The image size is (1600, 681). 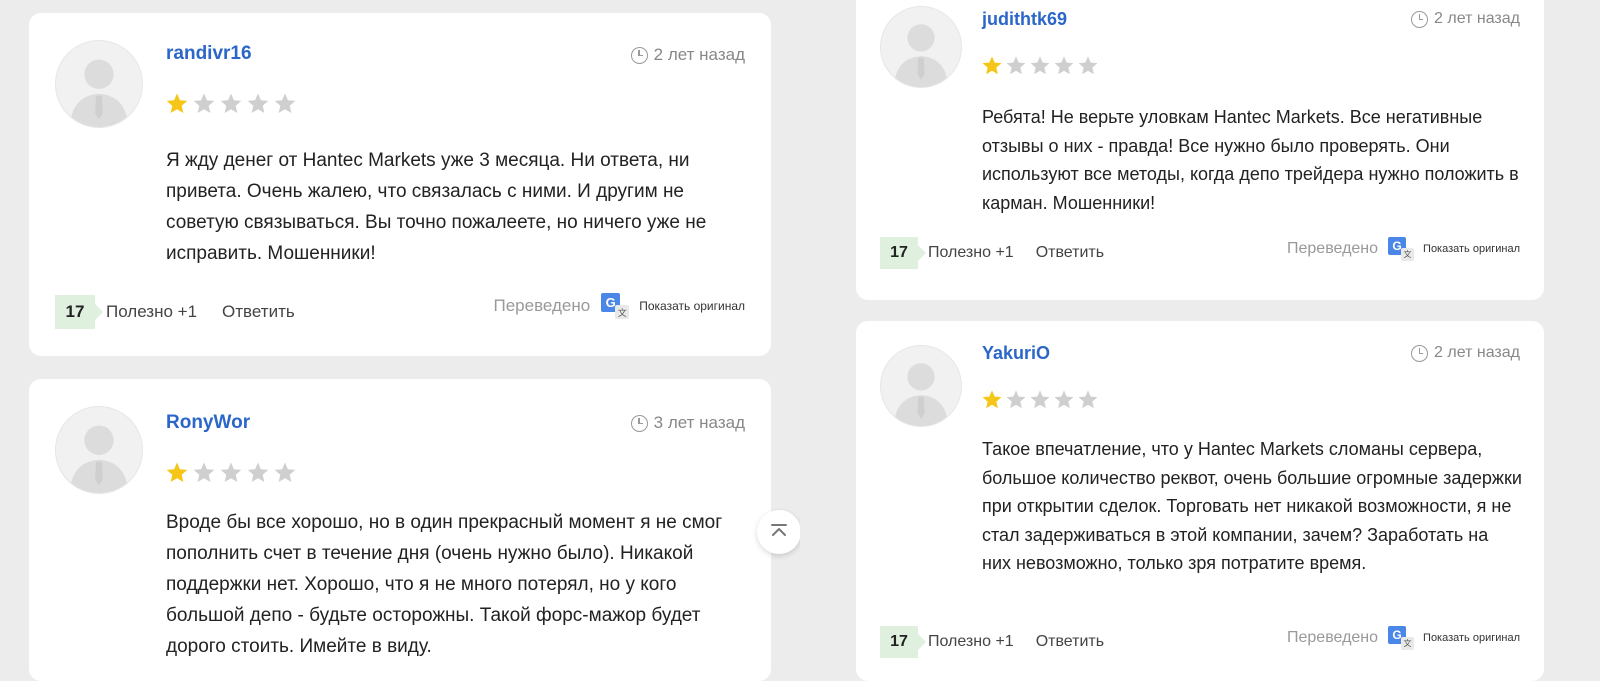 I want to click on scroll-to-top-button, so click(x=779, y=532).